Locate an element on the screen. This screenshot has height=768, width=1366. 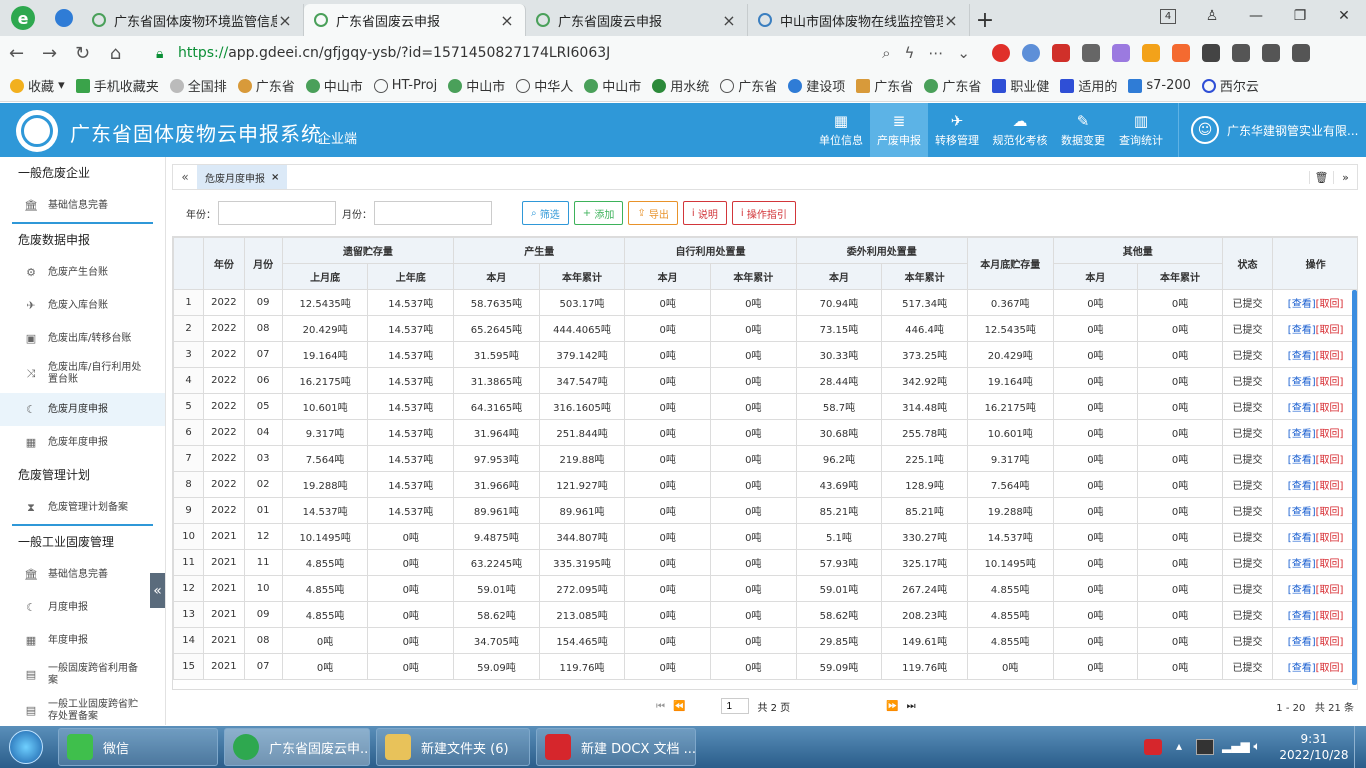
tab-count-badge: 4 is located at coordinates (1168, 16).